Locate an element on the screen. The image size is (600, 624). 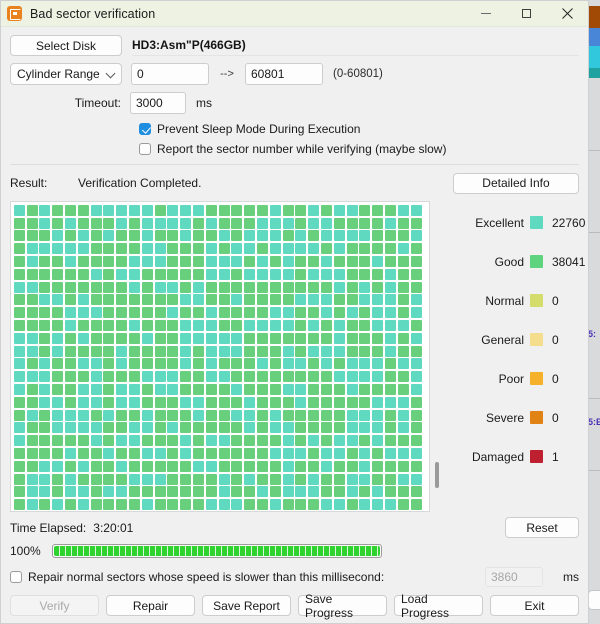
timeout-input: 3000 is located at coordinates (158, 103).